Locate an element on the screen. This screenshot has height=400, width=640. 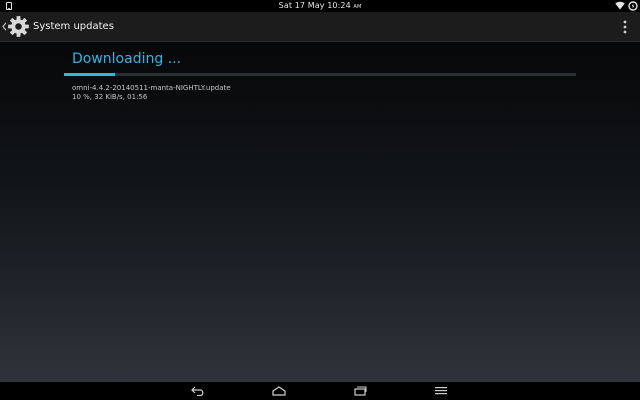
overflow-menu-icon is located at coordinates (625, 27).